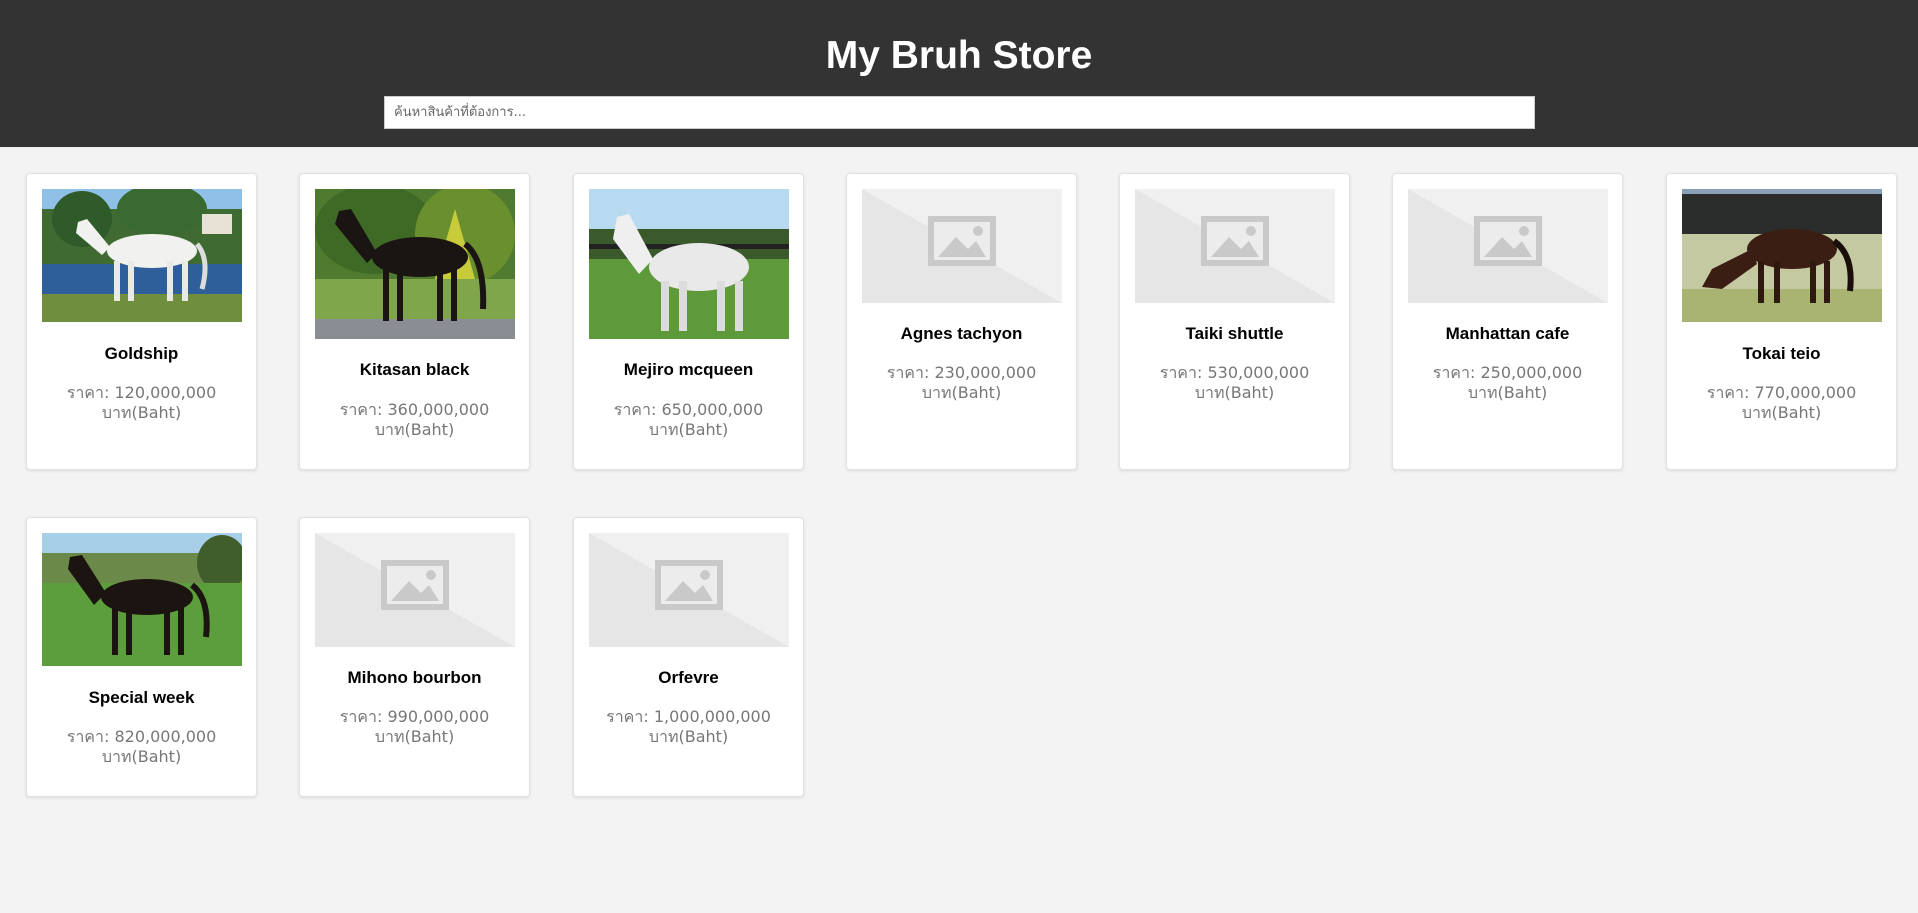 This screenshot has height=913, width=1918. Describe the element at coordinates (142, 599) in the screenshot. I see `product-image-special-week` at that location.